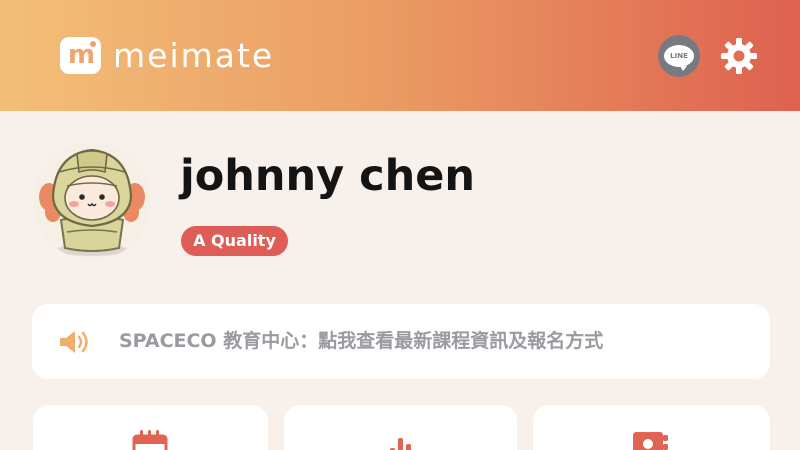 This screenshot has width=800, height=450. Describe the element at coordinates (234, 241) in the screenshot. I see `quality-badge: A Quality` at that location.